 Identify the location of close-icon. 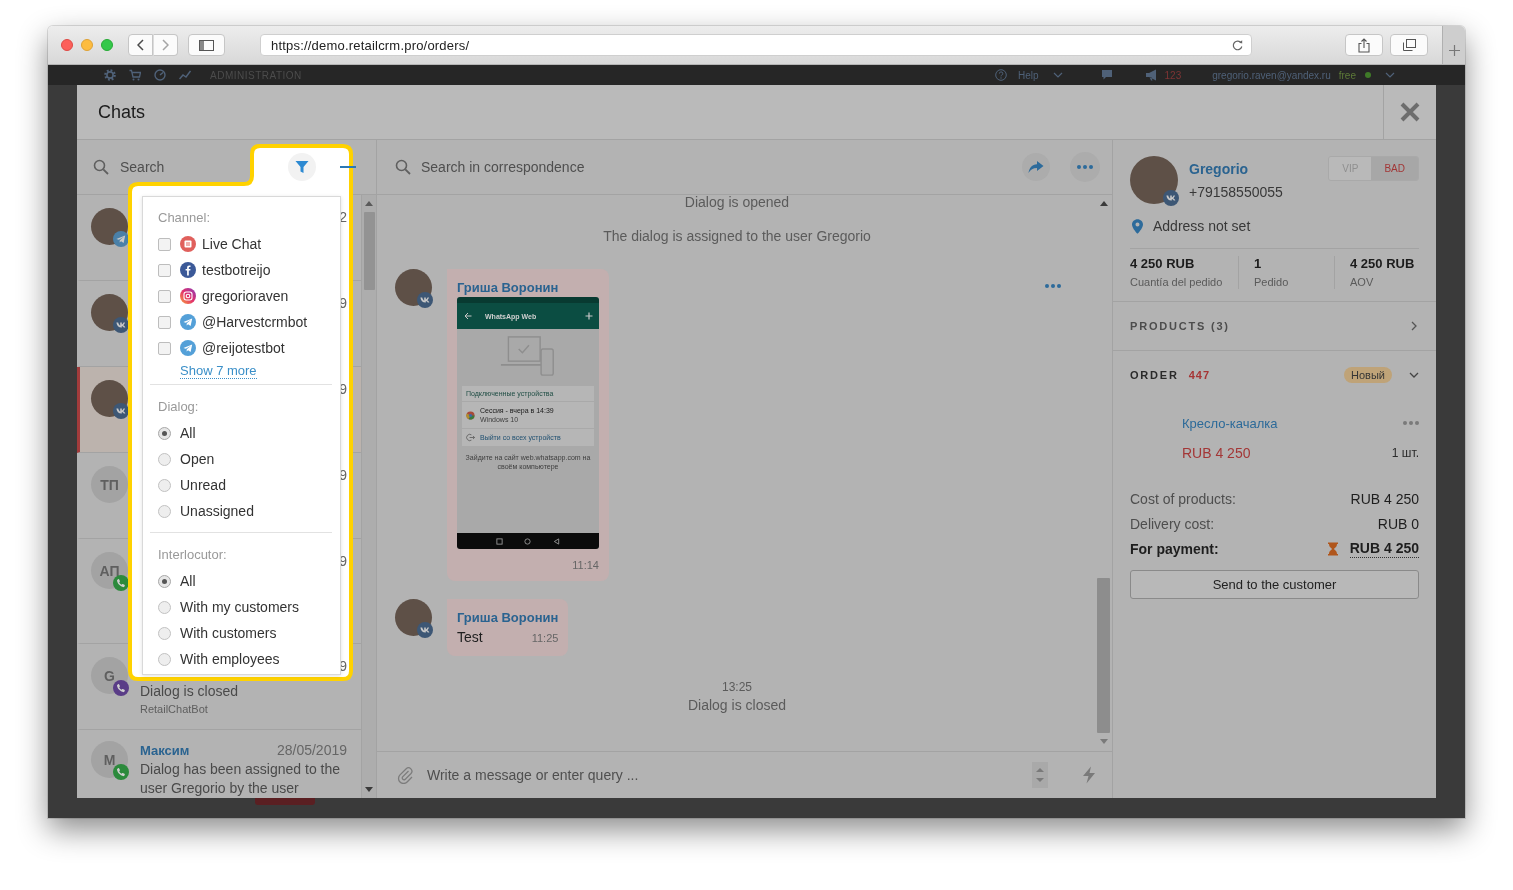
(1410, 112).